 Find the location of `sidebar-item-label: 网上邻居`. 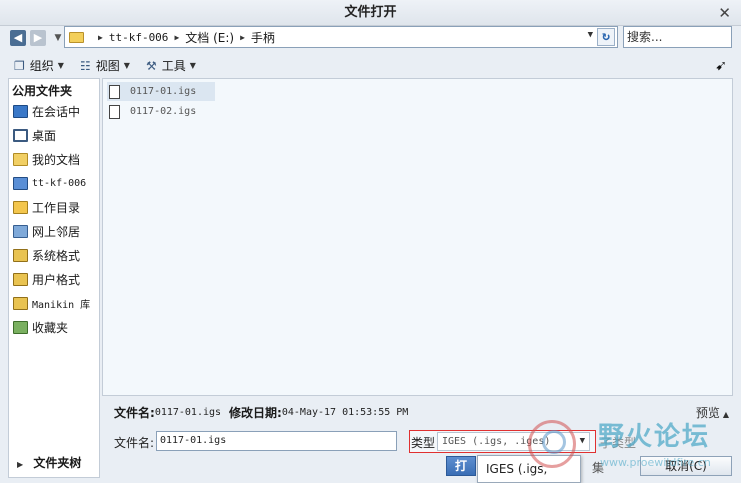

sidebar-item-label: 网上邻居 is located at coordinates (56, 231).